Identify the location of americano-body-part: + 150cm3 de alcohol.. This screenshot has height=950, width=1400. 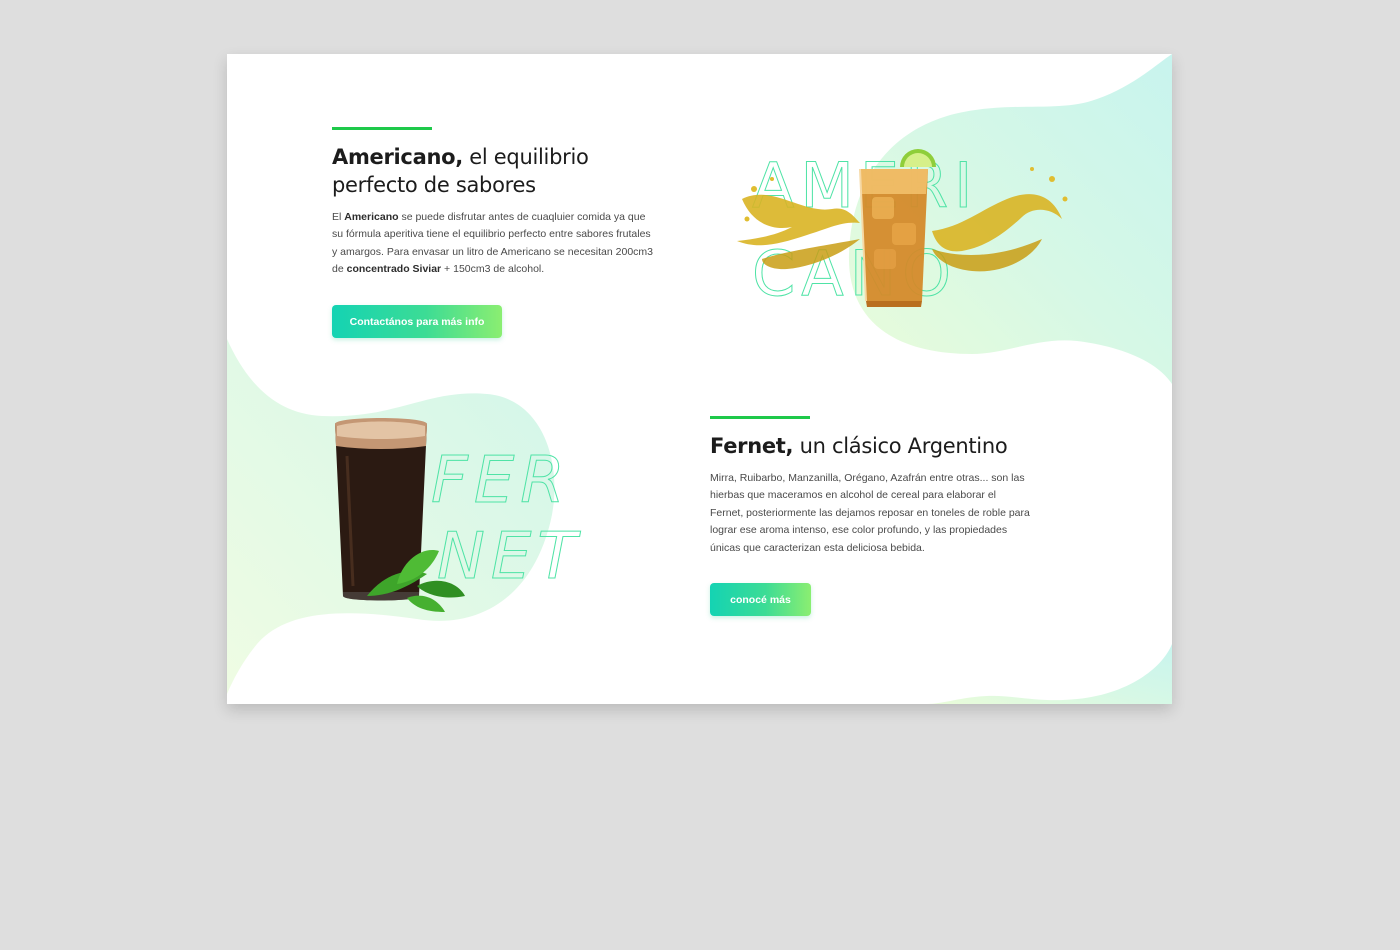
(493, 269).